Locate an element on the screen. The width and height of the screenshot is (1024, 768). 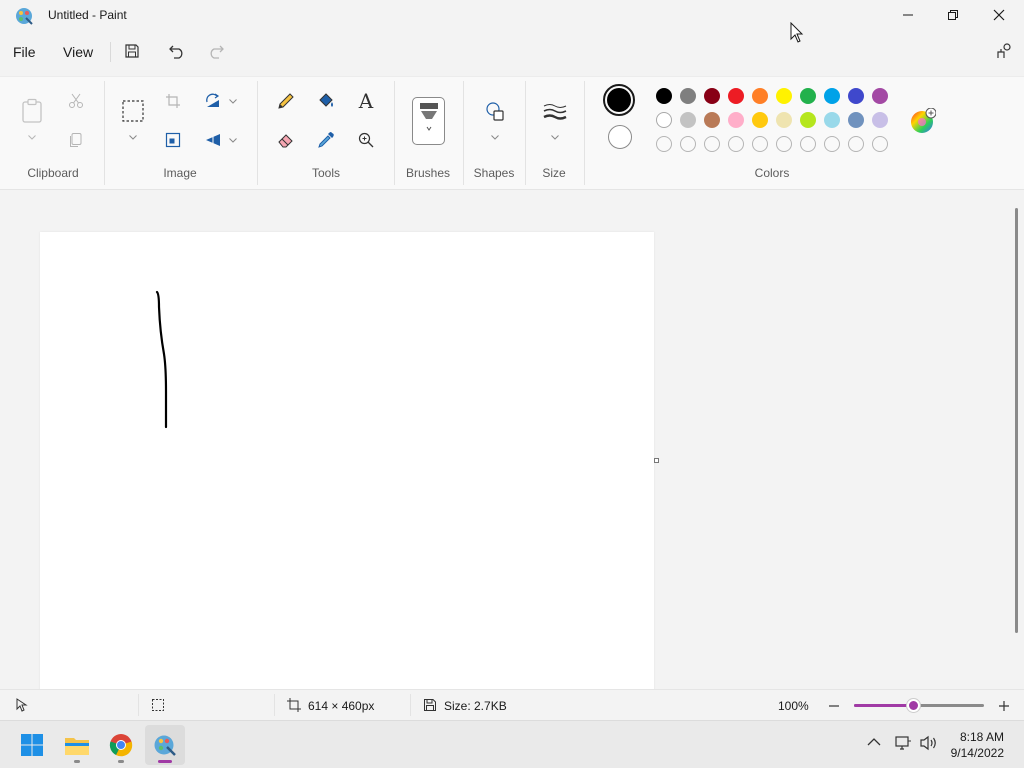
scrollbar-thumb is located at coordinates (1016, 420).